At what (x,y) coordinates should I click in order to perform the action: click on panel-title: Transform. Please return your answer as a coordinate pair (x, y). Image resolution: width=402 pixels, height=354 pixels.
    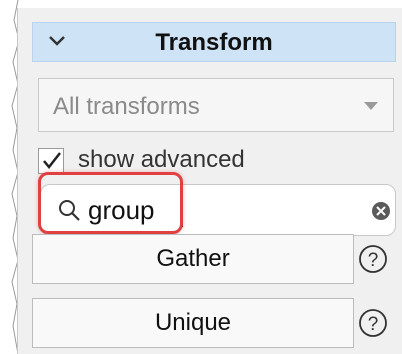
    Looking at the image, I should click on (214, 42).